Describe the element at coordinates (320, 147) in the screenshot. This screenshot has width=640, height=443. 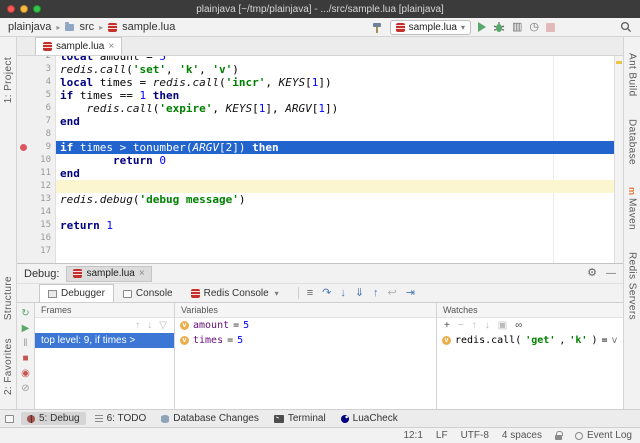
I see `editor-line-9: 9 if times > tonumber(ARGV[2]) then` at that location.